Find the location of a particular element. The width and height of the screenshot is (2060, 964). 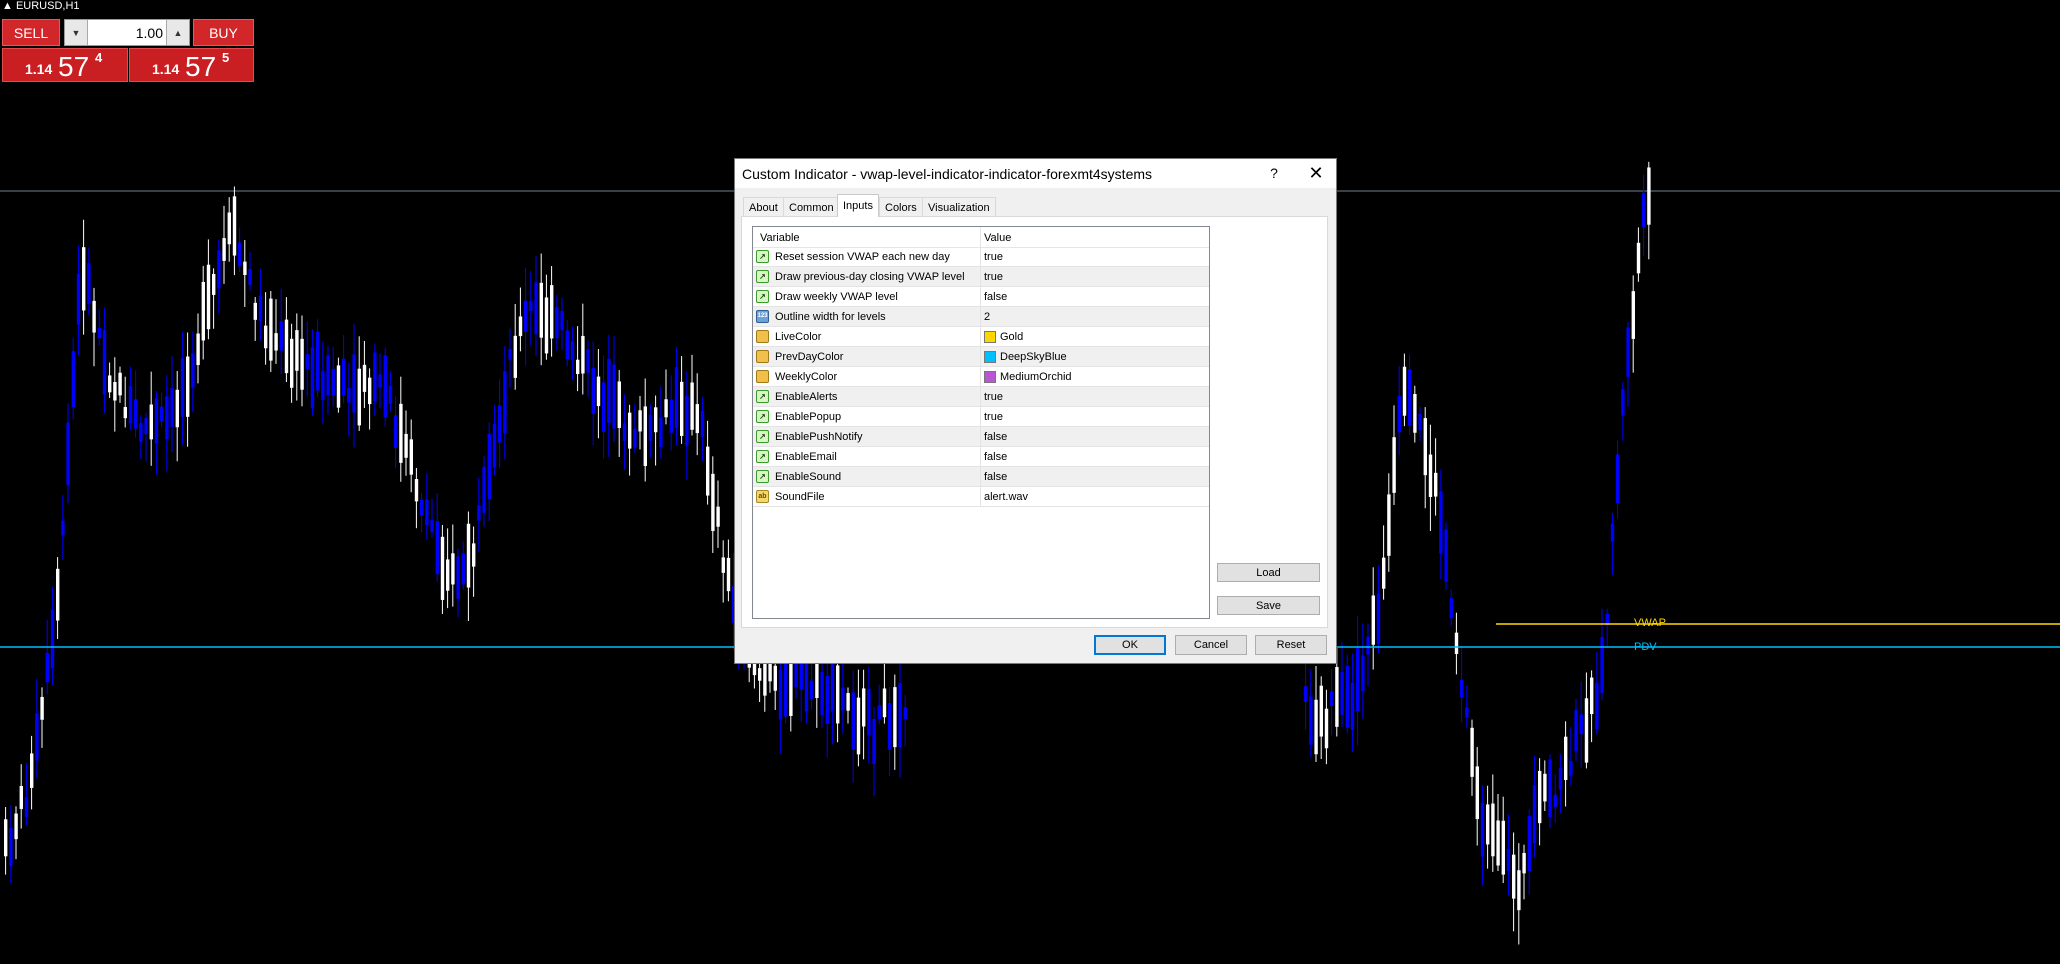

lot-size-input is located at coordinates (126, 32).